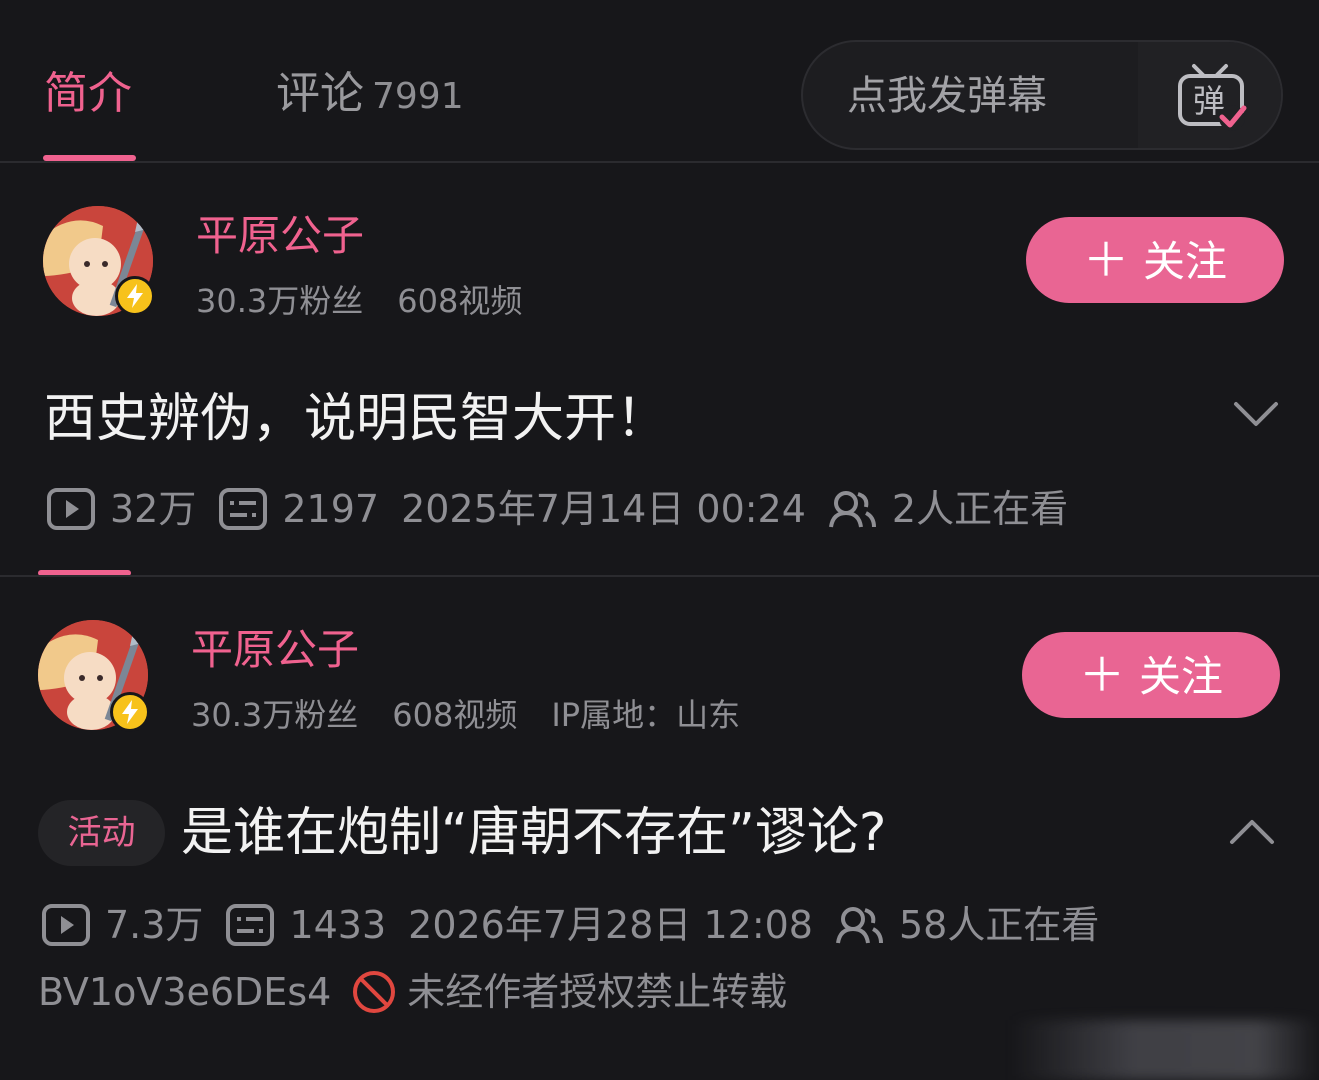 This screenshot has height=1080, width=1319. I want to click on activity-tag: 活动, so click(101, 833).